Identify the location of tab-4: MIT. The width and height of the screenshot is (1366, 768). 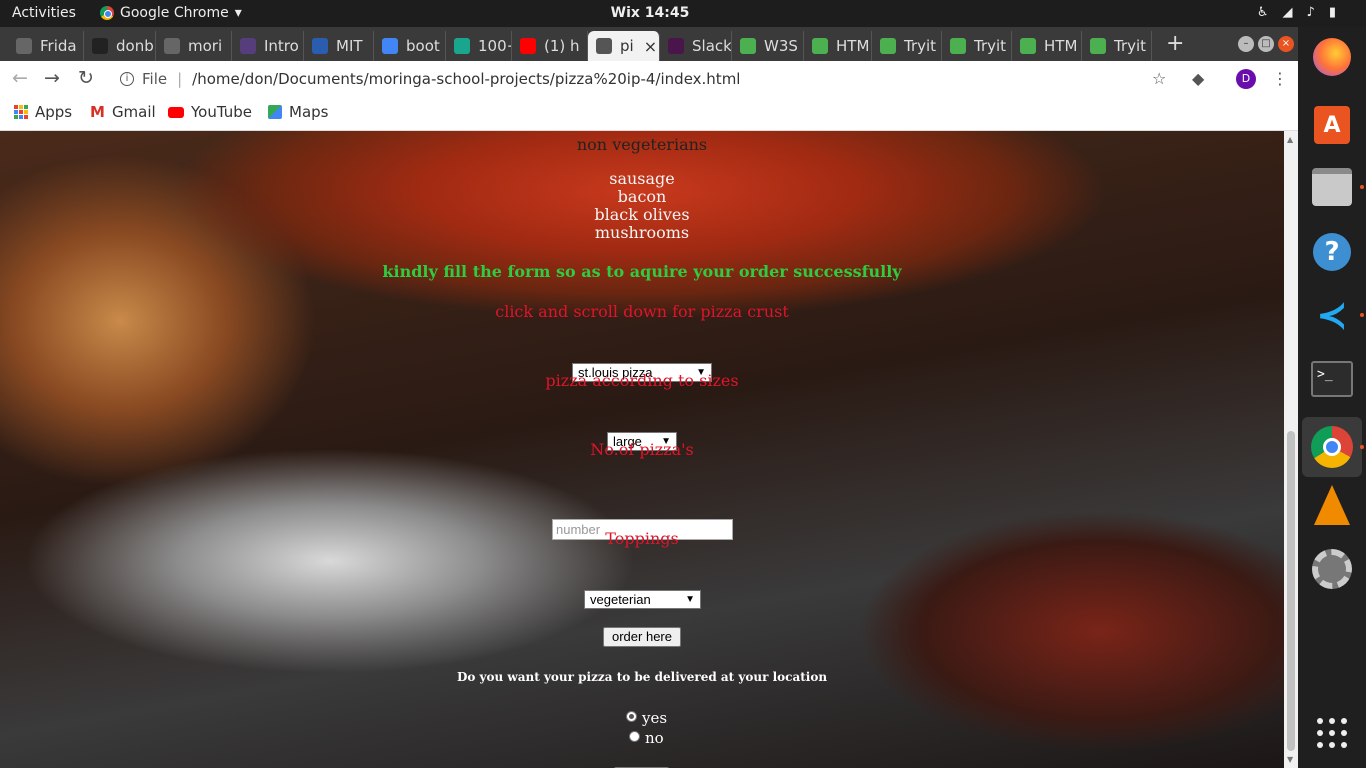
(339, 46).